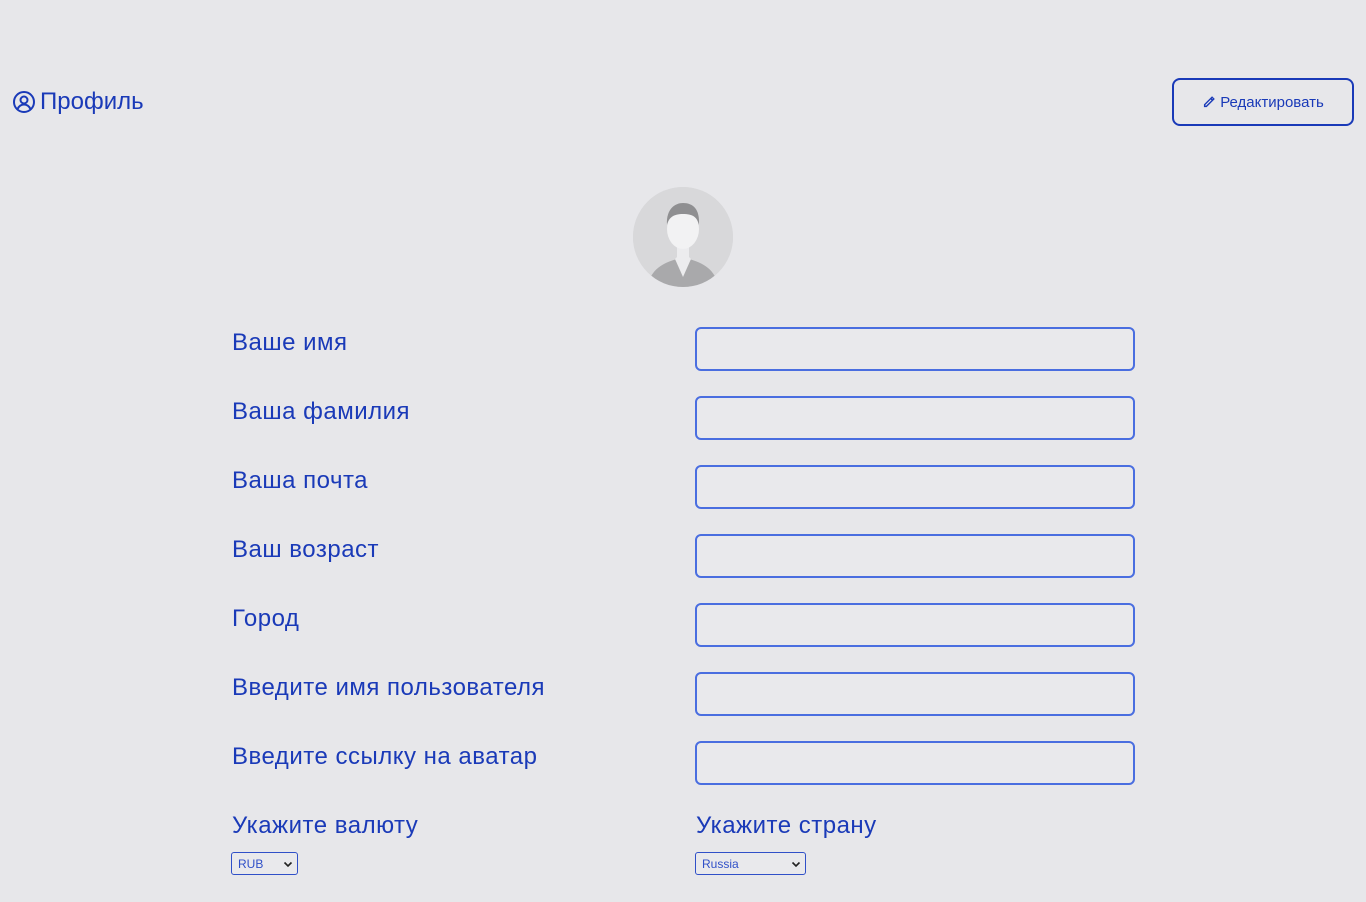 Image resolution: width=1366 pixels, height=902 pixels. Describe the element at coordinates (251, 863) in the screenshot. I see `currency-selected-value: RUB` at that location.